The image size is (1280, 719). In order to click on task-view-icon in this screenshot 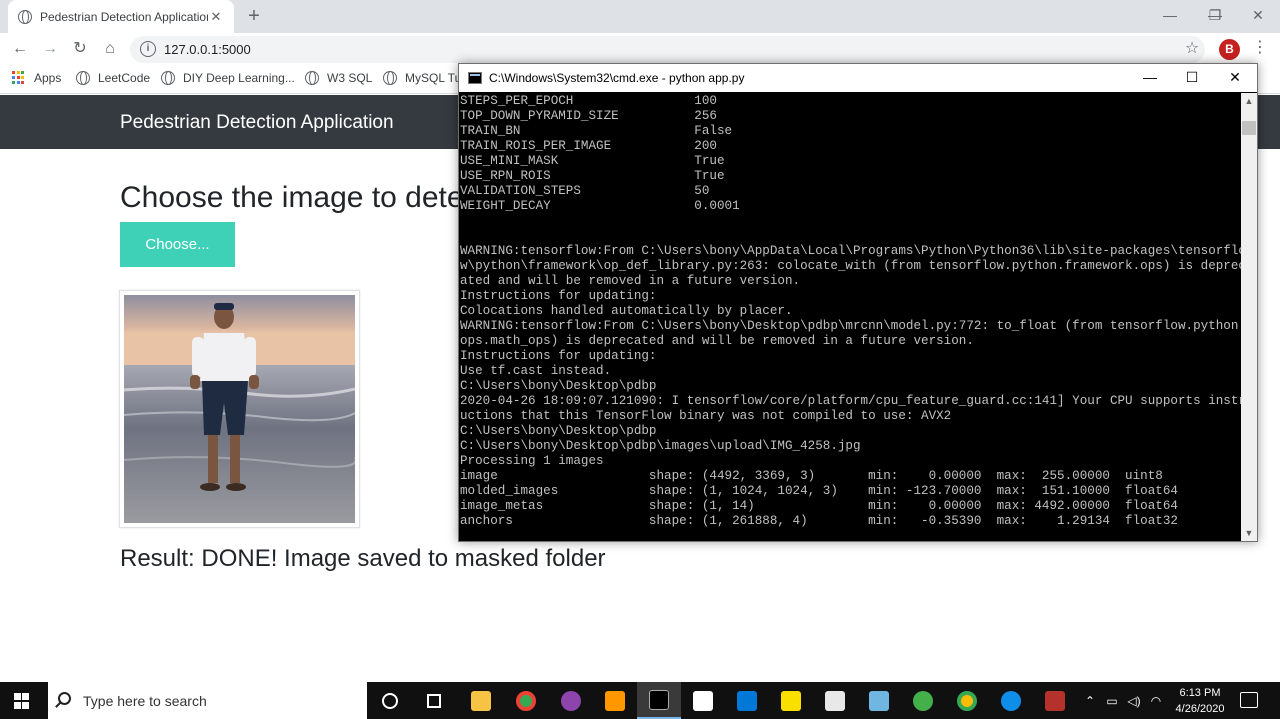, I will do `click(434, 700)`.